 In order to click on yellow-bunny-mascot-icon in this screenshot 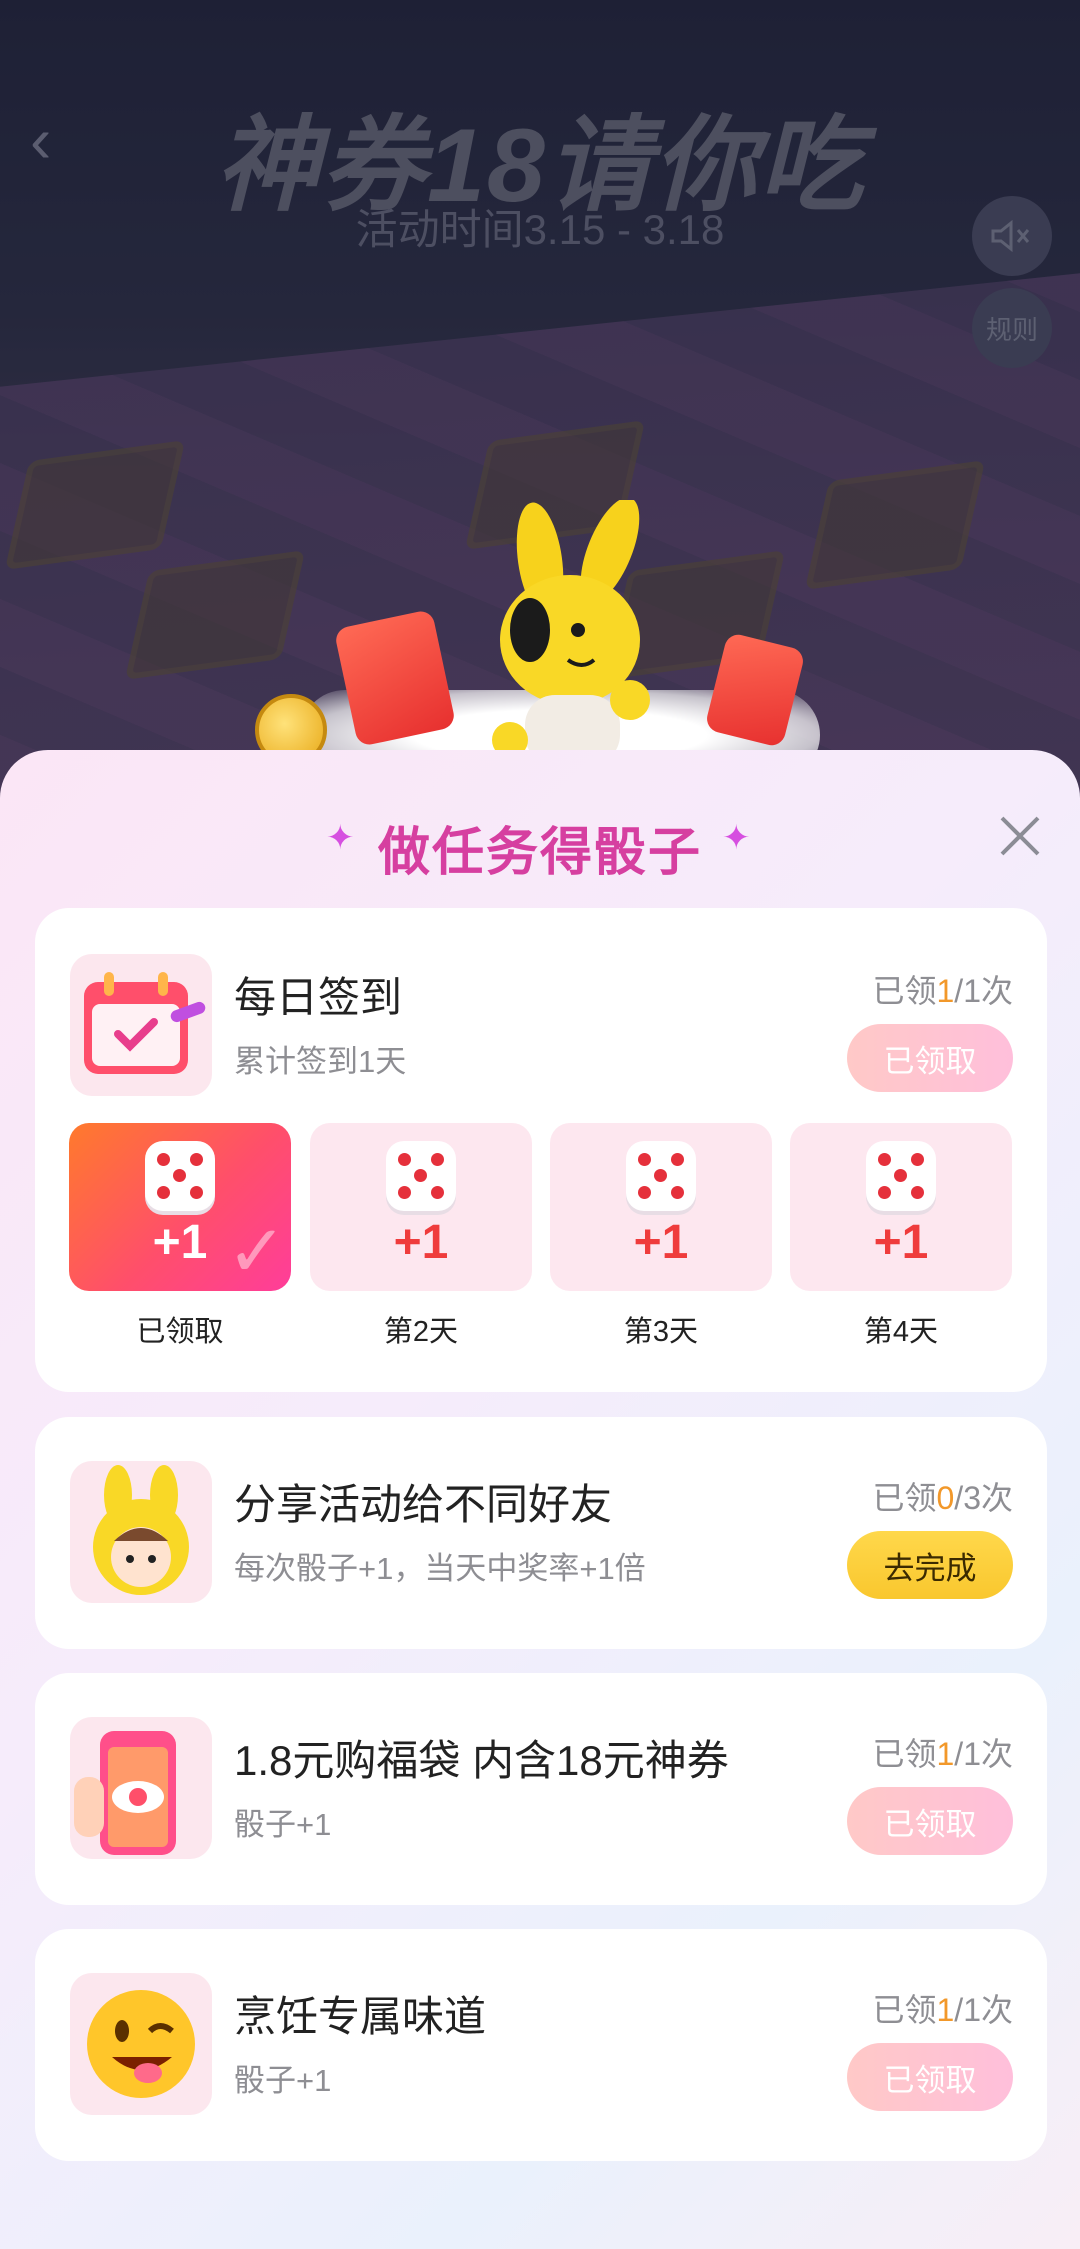, I will do `click(141, 1532)`.